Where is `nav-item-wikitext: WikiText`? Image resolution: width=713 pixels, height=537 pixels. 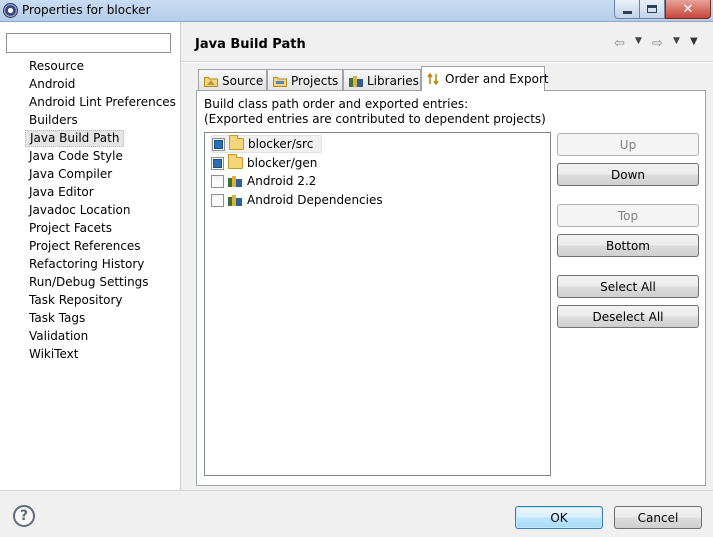 nav-item-wikitext: WikiText is located at coordinates (54, 354).